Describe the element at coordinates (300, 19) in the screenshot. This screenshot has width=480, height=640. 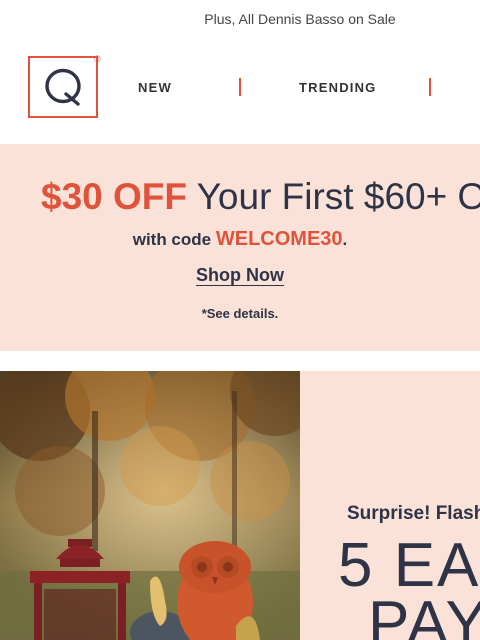
I see `preheader-text: Plus, All Dennis Basso on Sale` at that location.